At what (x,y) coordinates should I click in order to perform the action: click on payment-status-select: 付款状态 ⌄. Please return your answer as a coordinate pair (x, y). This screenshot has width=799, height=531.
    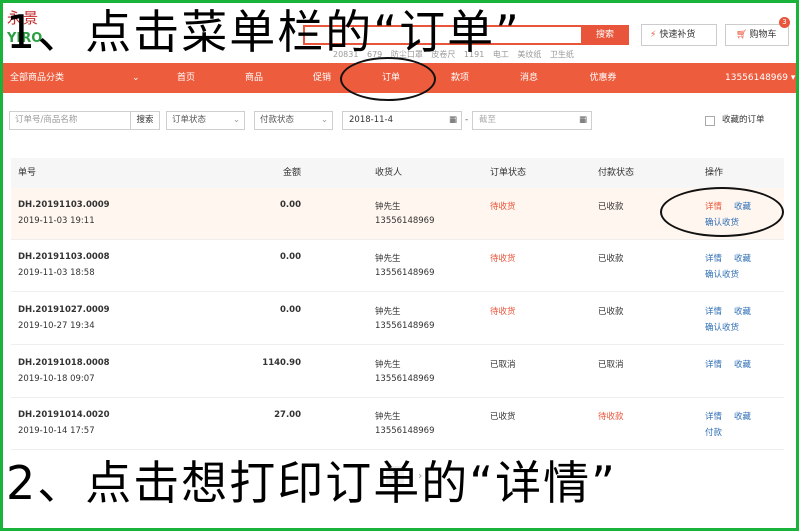
    Looking at the image, I should click on (293, 120).